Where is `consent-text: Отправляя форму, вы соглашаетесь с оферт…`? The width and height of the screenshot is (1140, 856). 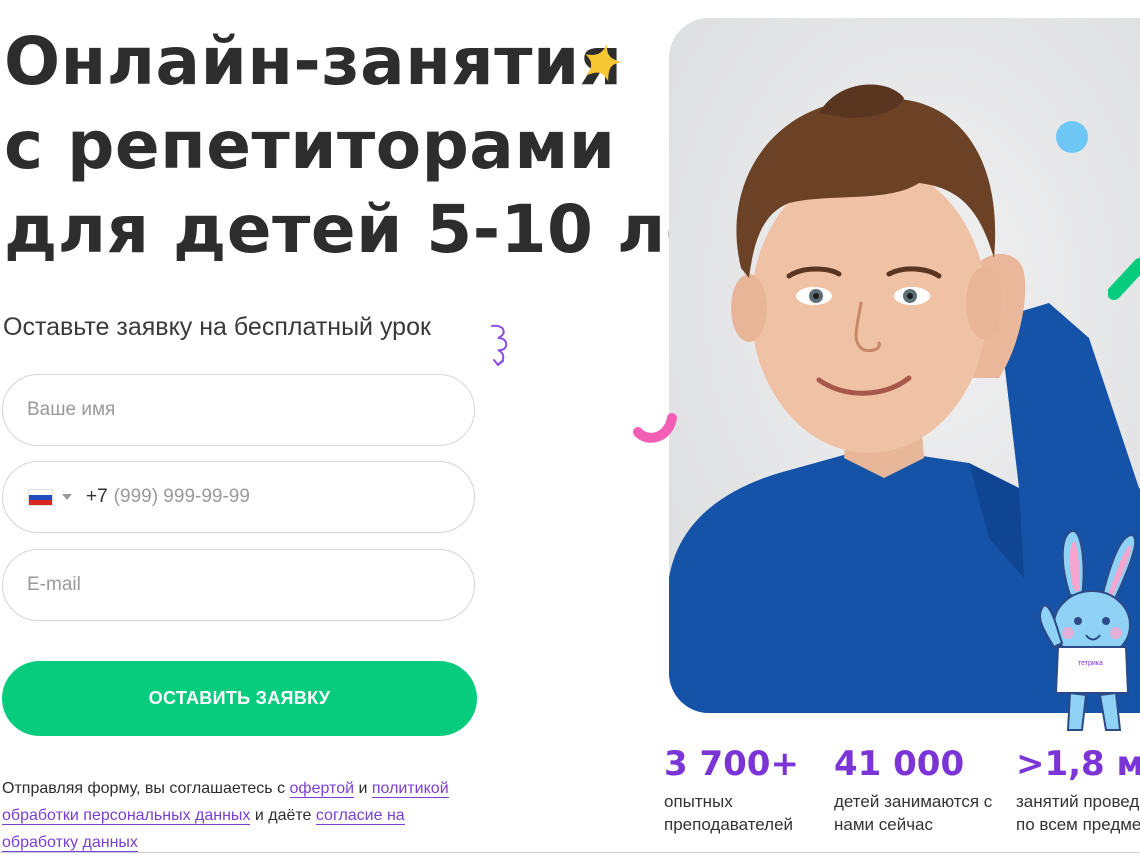 consent-text: Отправляя форму, вы соглашаетесь с оферт… is located at coordinates (237, 815).